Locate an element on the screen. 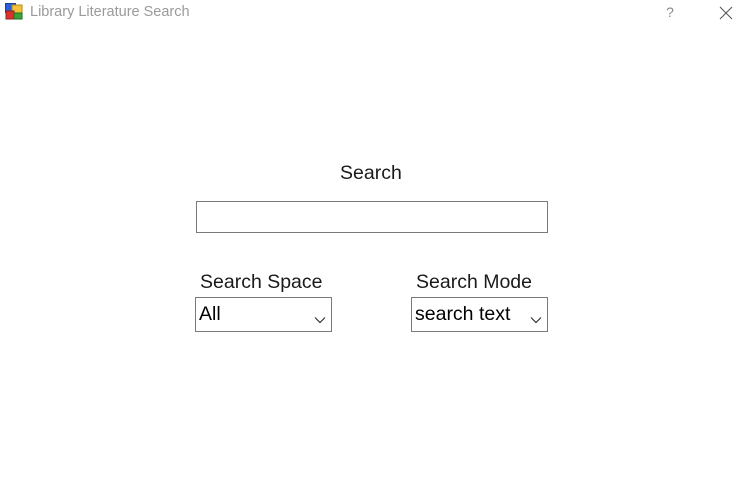 This screenshot has width=751, height=482. search-mode-dropdown: search text is located at coordinates (479, 314).